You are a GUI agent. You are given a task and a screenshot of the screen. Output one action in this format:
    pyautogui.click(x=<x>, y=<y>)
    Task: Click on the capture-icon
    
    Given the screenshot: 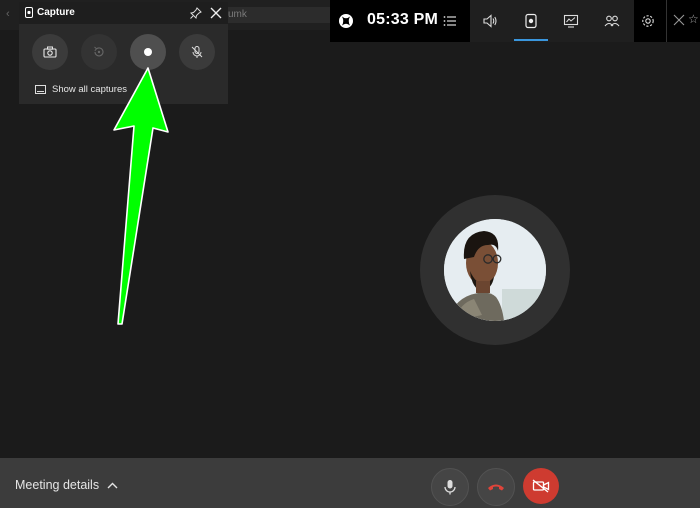 What is the action you would take?
    pyautogui.click(x=29, y=12)
    